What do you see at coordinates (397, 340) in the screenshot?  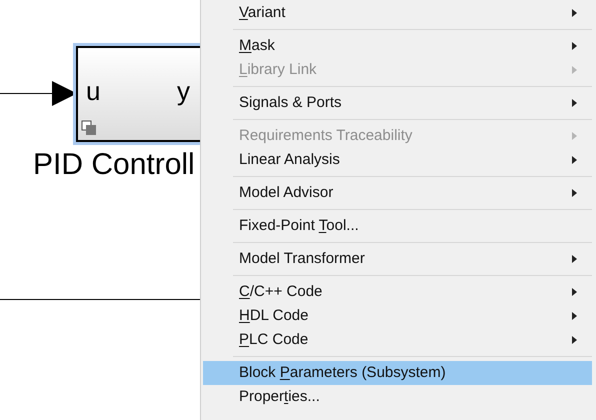 I see `menu-item: PLC Code` at bounding box center [397, 340].